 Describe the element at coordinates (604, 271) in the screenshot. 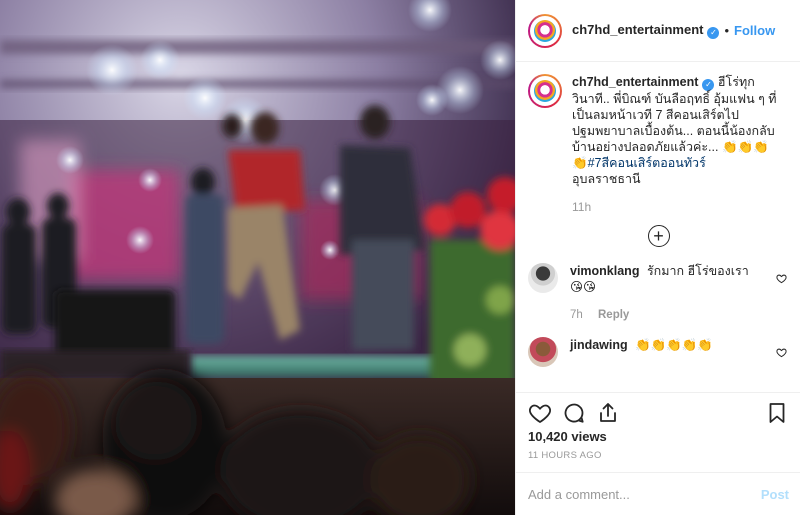

I see `comment-username: vimonklang` at that location.